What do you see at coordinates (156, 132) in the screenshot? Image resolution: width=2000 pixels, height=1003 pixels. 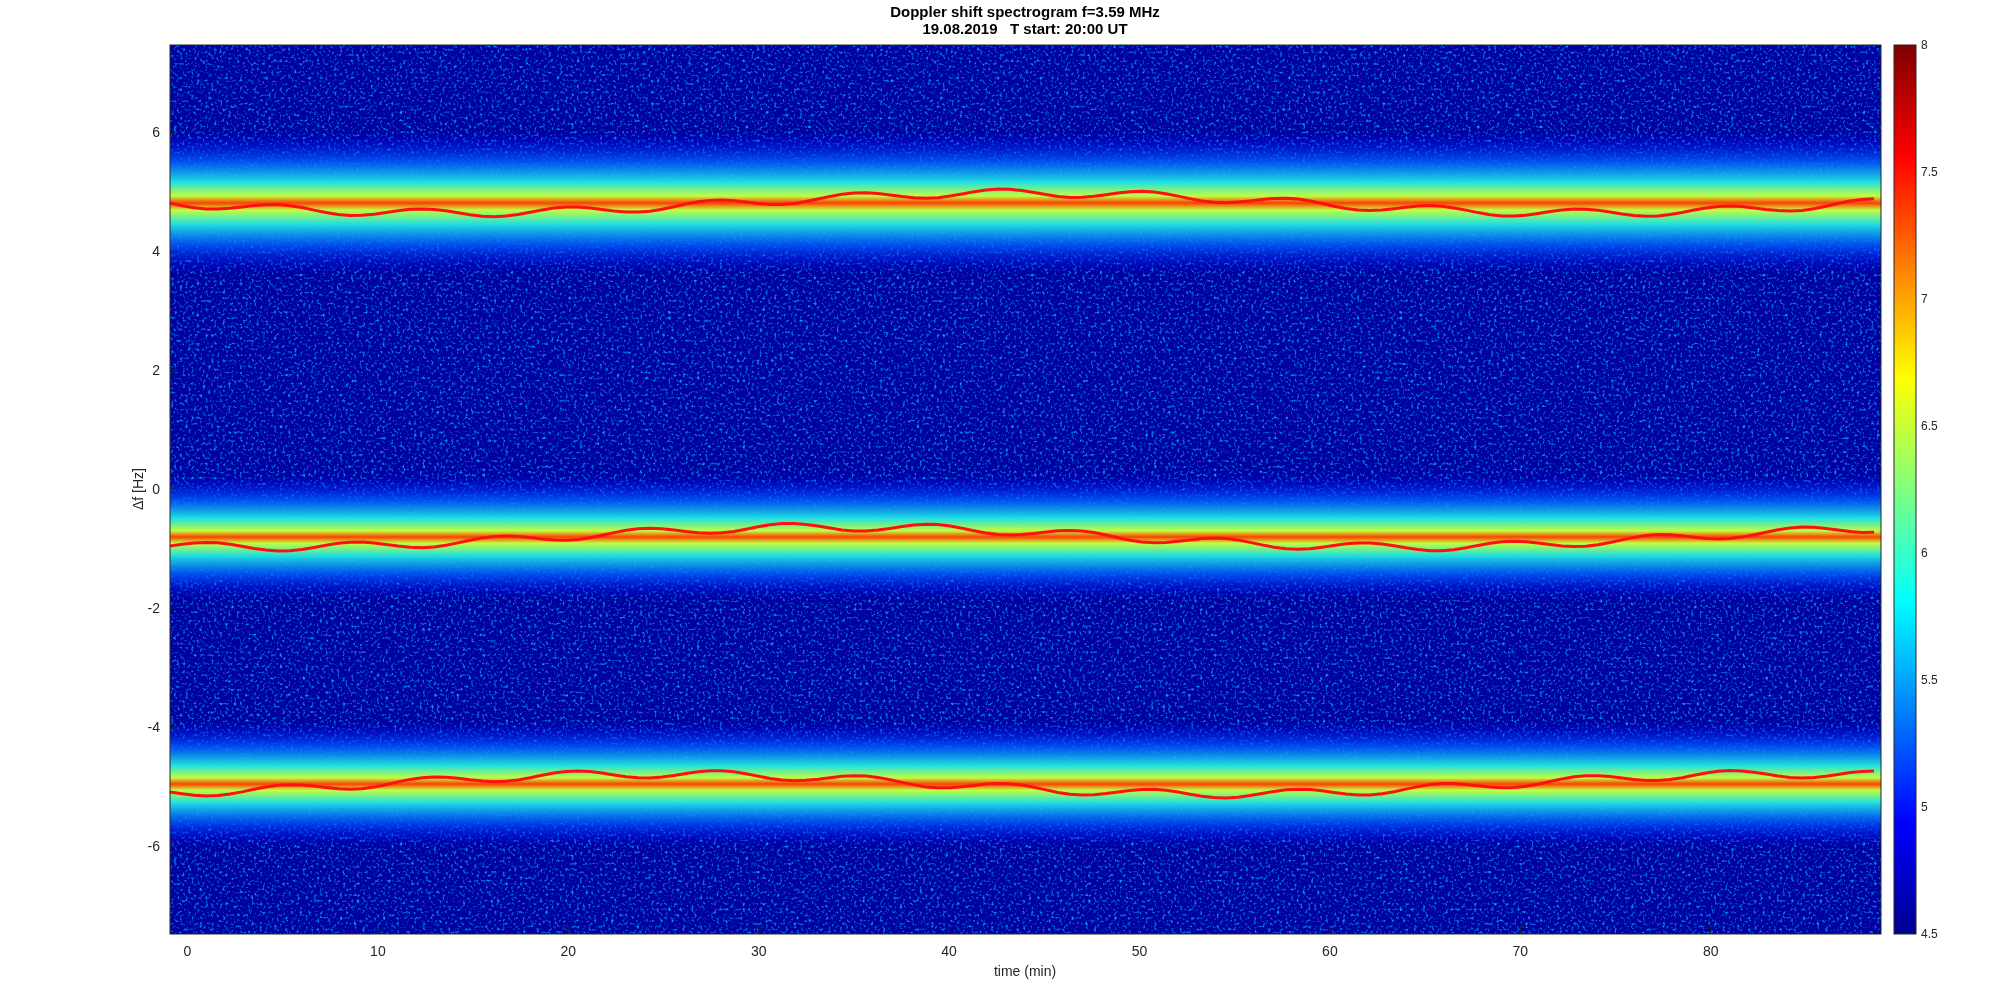 I see `y-axis-tick-label: 6` at bounding box center [156, 132].